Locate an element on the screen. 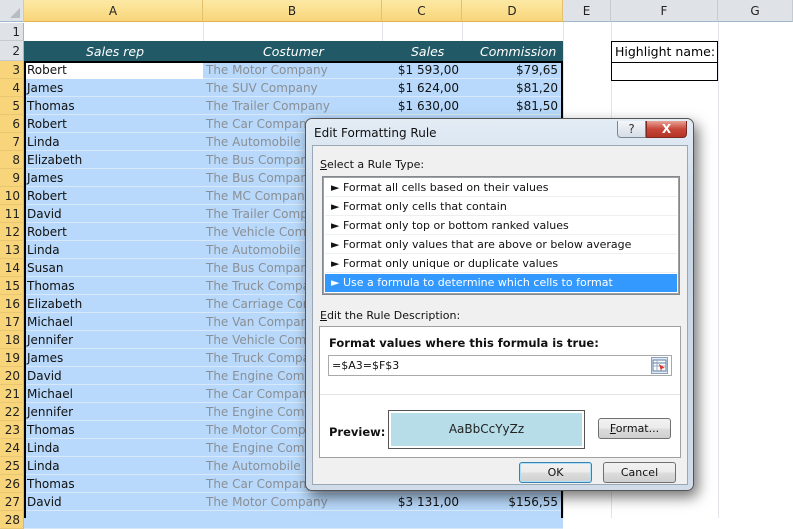  close-button: X is located at coordinates (666, 129).